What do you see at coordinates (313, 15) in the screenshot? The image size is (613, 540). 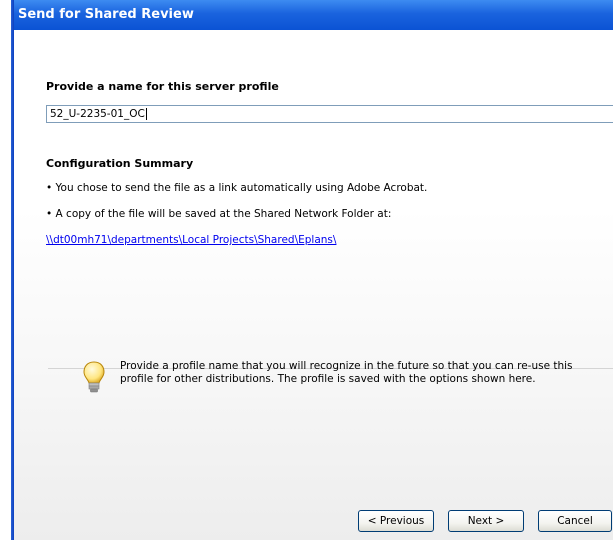 I see `window-titlebar: Send for Shared Review` at bounding box center [313, 15].